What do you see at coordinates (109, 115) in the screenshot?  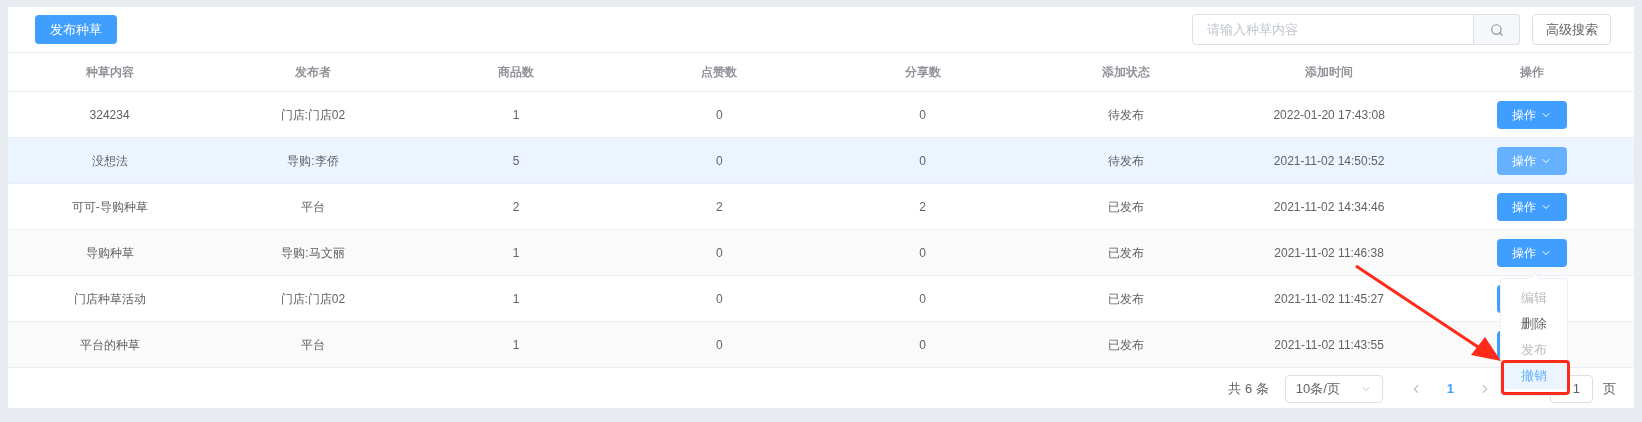 I see `table-cell-text: 324234` at bounding box center [109, 115].